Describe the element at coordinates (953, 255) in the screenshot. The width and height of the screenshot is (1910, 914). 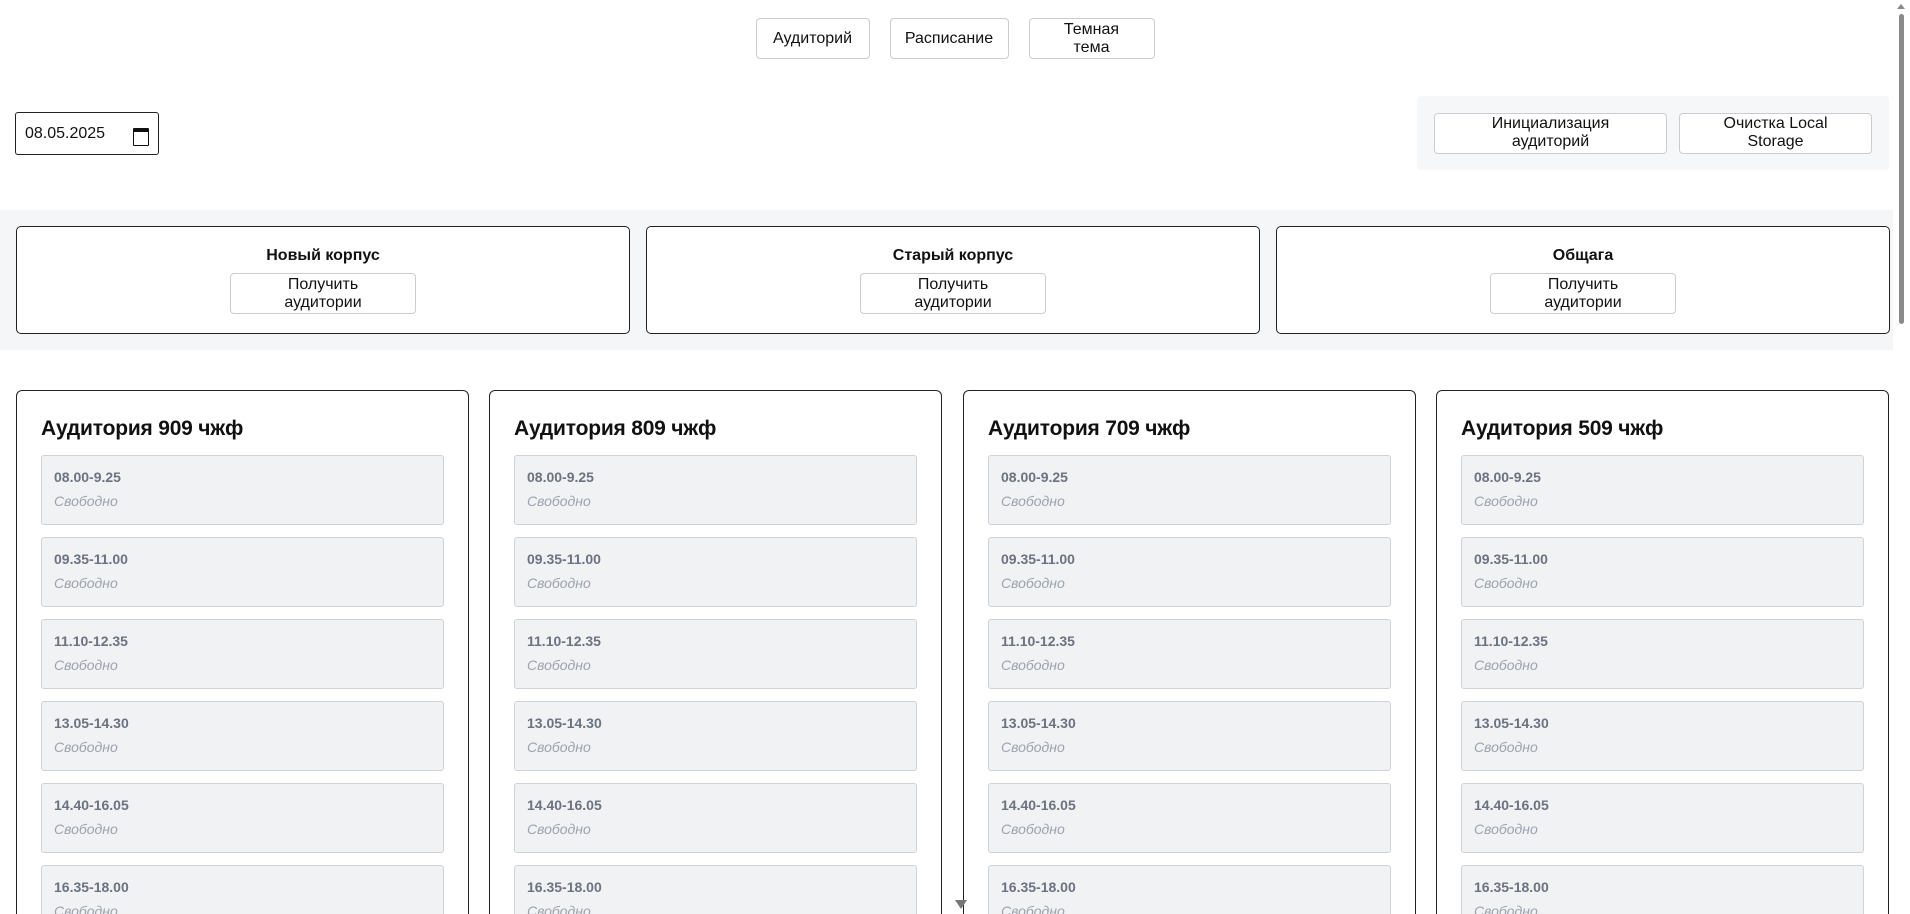
I see `building-title: Старый корпус` at that location.